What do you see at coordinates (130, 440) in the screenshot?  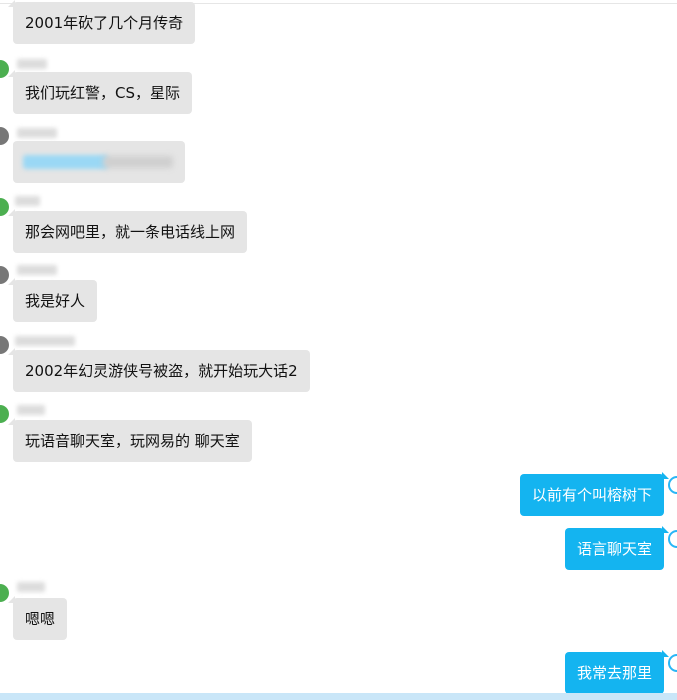 I see `message-bubble-incoming: 玩语音聊天室，玩网易的 聊天室` at bounding box center [130, 440].